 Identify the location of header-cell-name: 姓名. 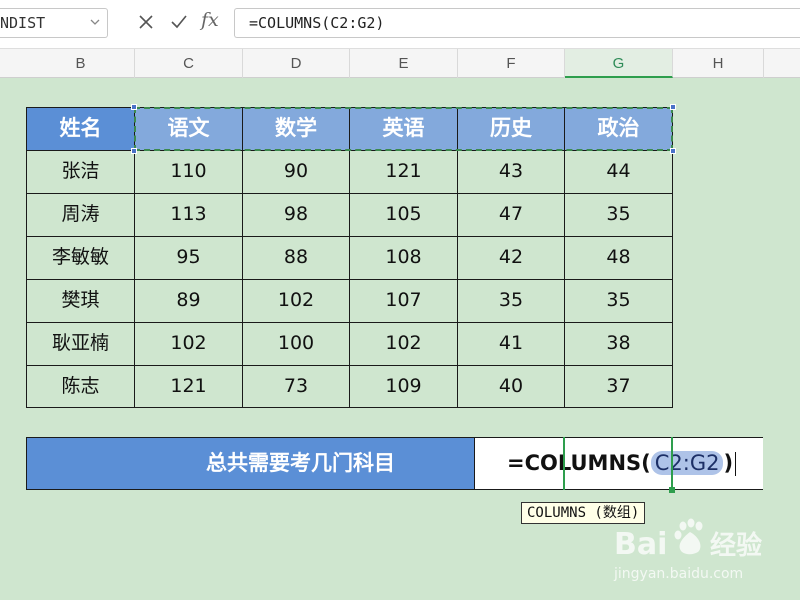
(80, 129).